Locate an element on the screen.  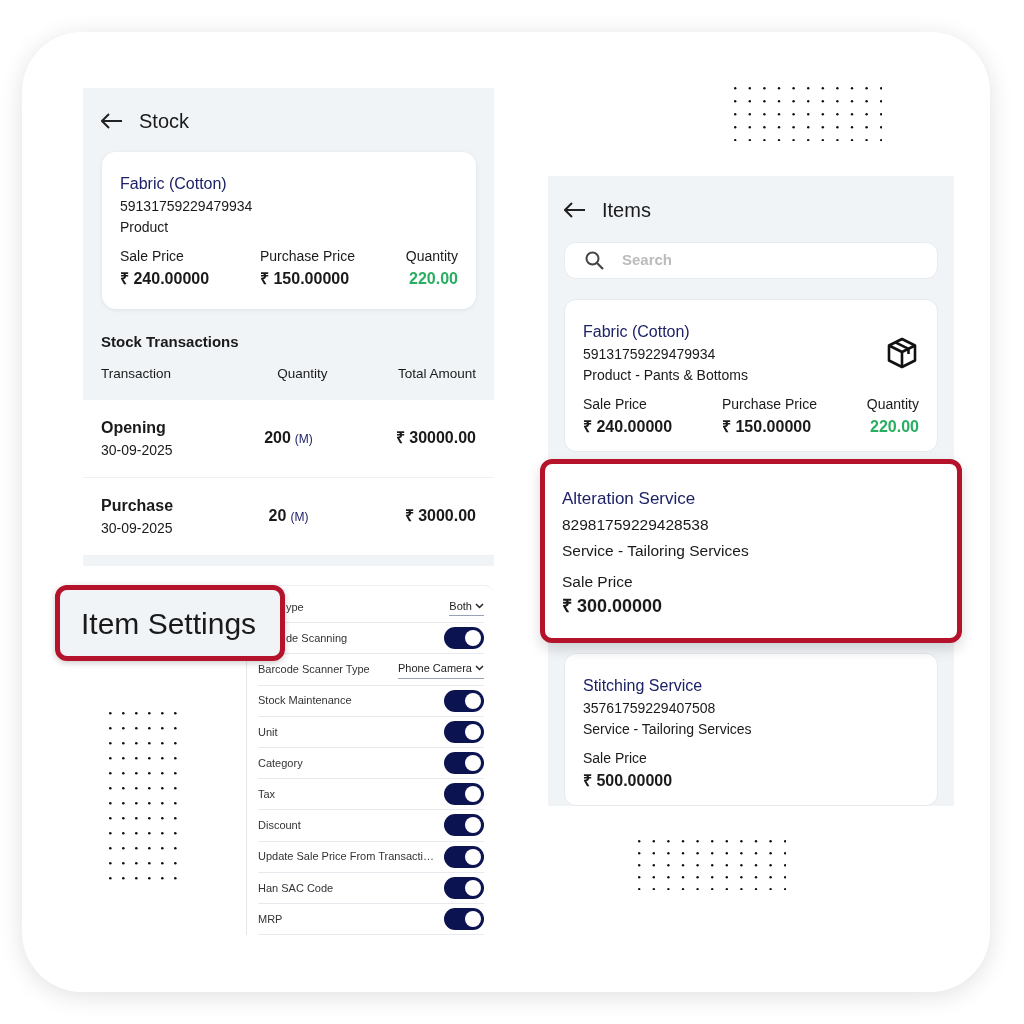
item-card: Fabric (Cotton) 59131759229479934 Product - Pants & Bottoms Sale Price ₹ 240.00000 Purchase Price ₹ 150.00000 Quantity 220.00 is located at coordinates (751, 375).